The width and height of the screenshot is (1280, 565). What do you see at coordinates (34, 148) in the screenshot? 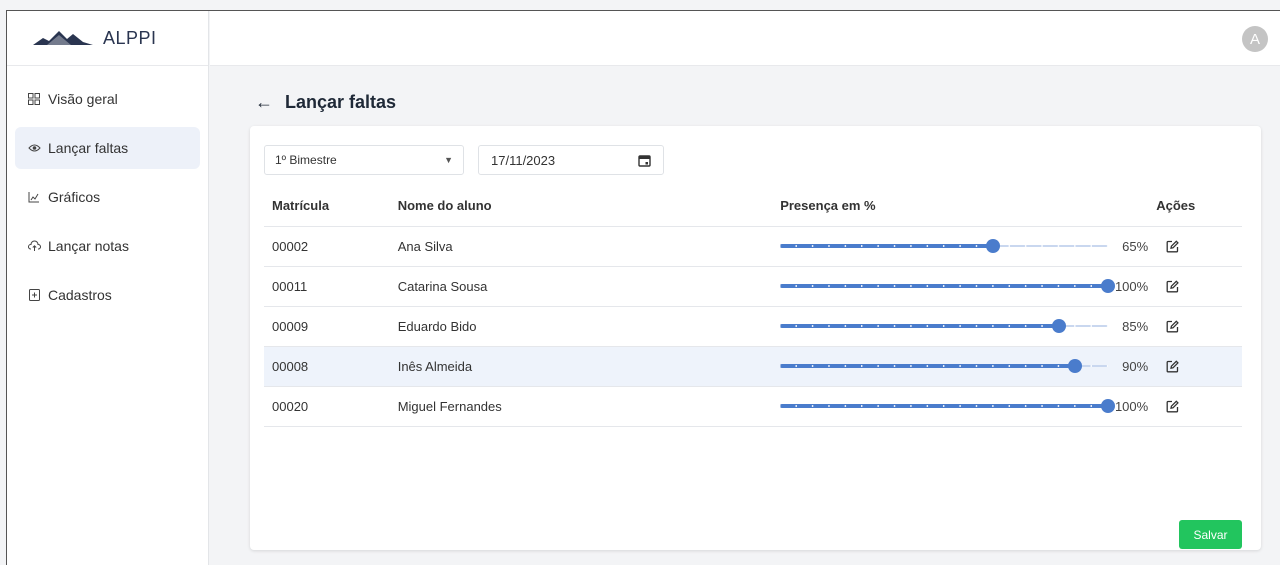
I see `eye-icon` at bounding box center [34, 148].